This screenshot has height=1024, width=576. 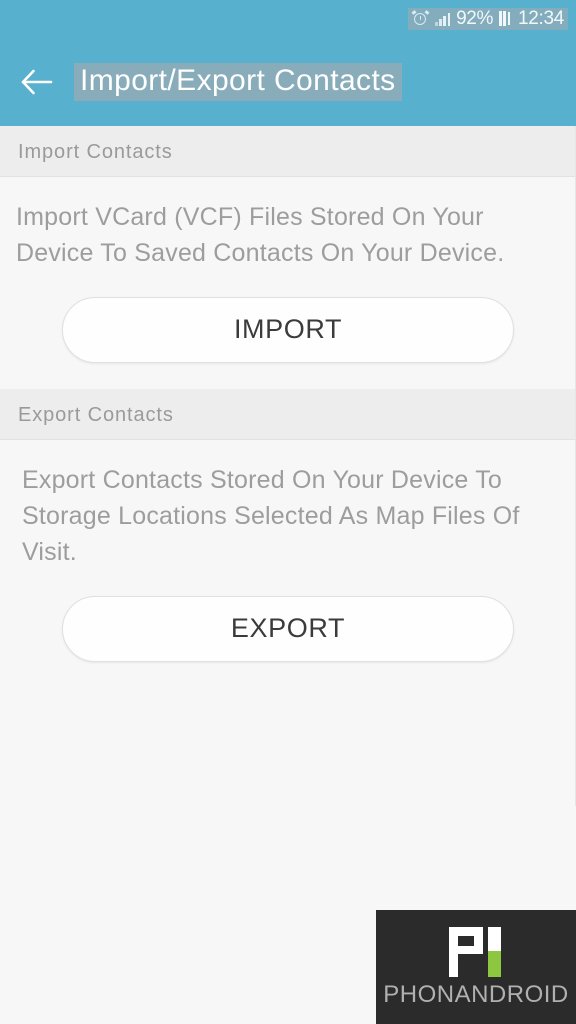 What do you see at coordinates (288, 19) in the screenshot?
I see `status-bar: 92% 12:34` at bounding box center [288, 19].